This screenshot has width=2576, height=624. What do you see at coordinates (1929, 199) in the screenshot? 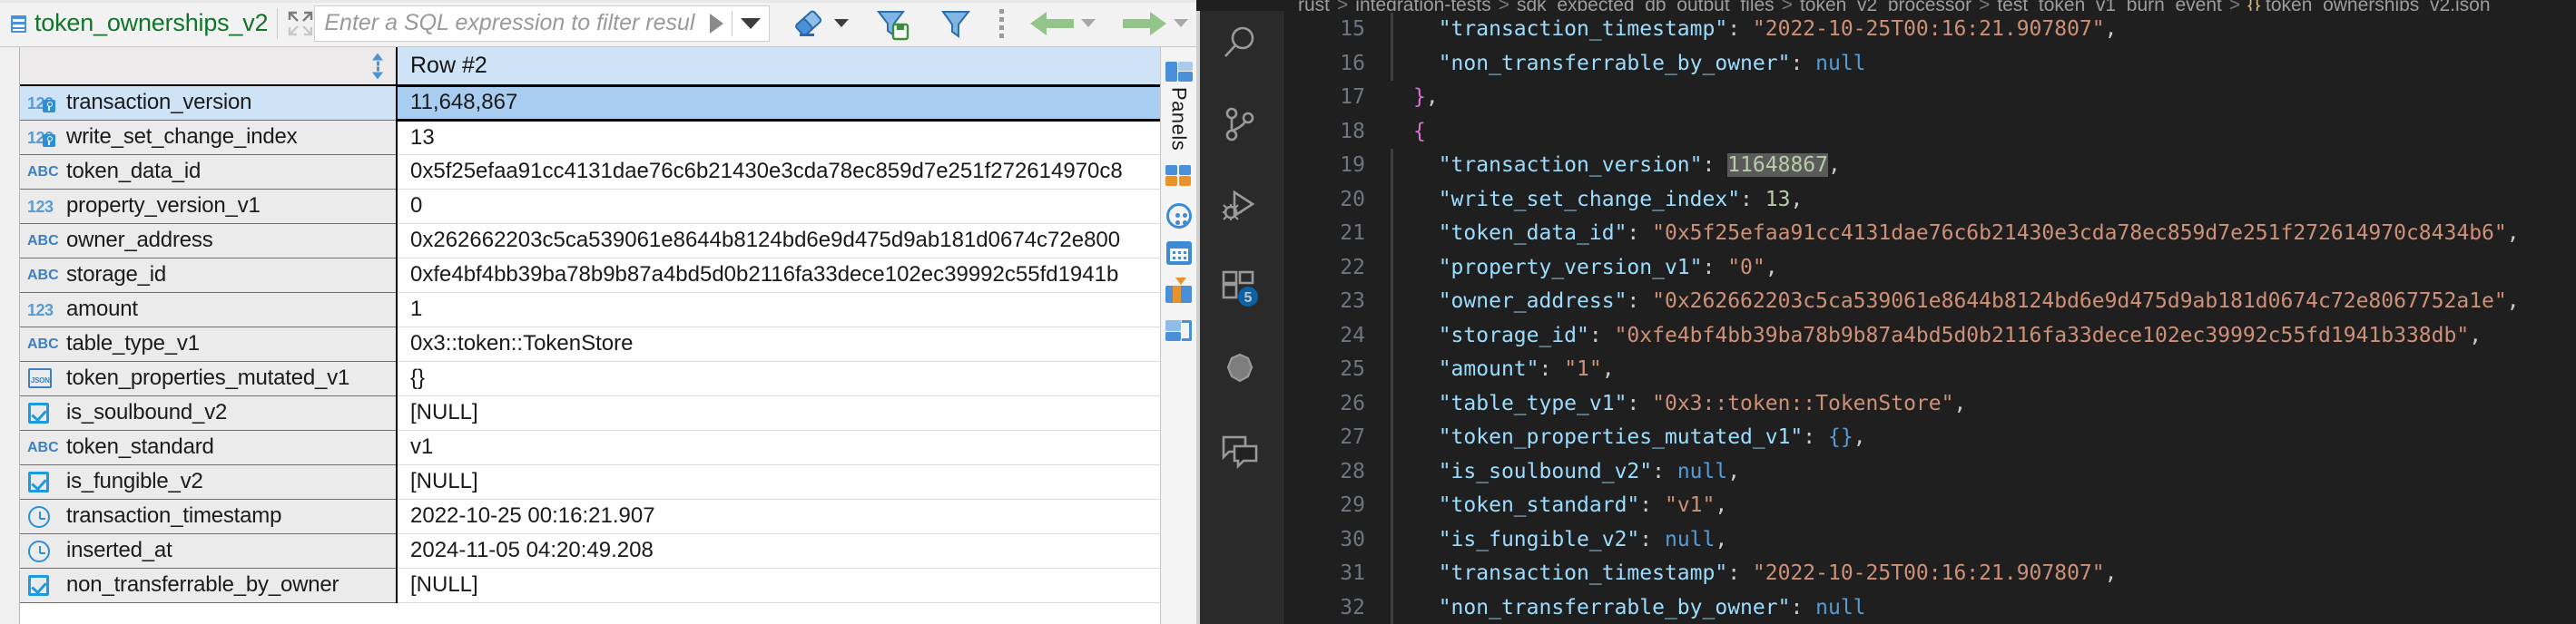
I see `code-line: 20 "write_set_change_index": 13,` at bounding box center [1929, 199].